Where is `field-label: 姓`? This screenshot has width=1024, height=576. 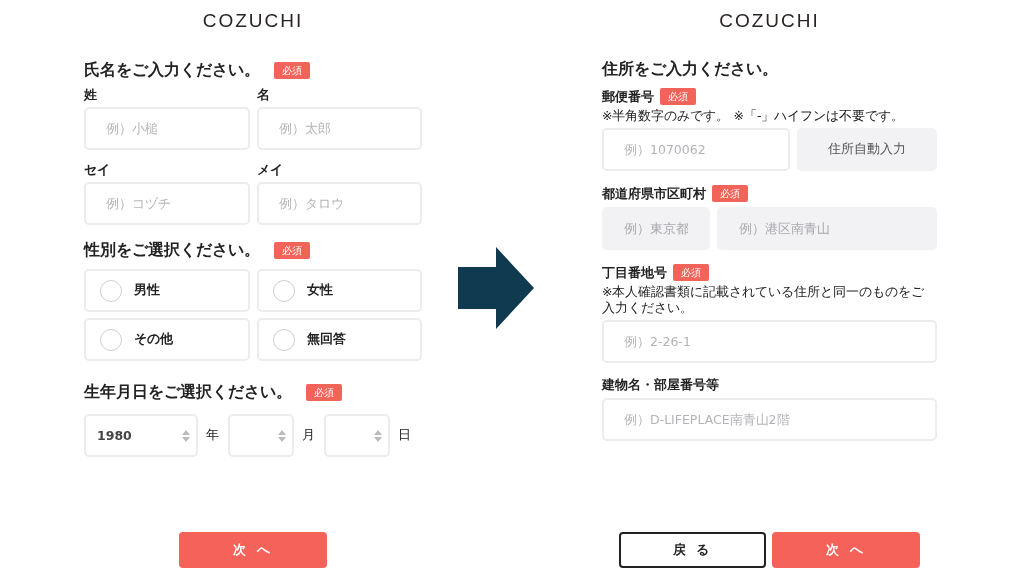 field-label: 姓 is located at coordinates (91, 95).